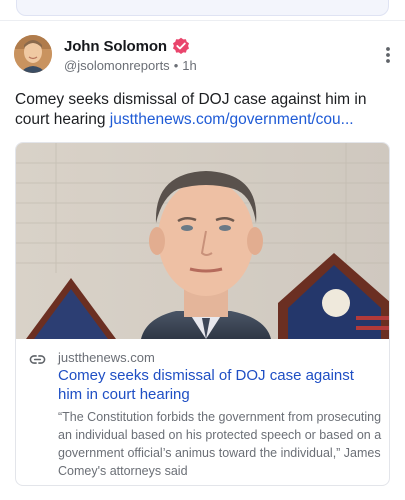  What do you see at coordinates (33, 54) in the screenshot?
I see `avatar` at bounding box center [33, 54].